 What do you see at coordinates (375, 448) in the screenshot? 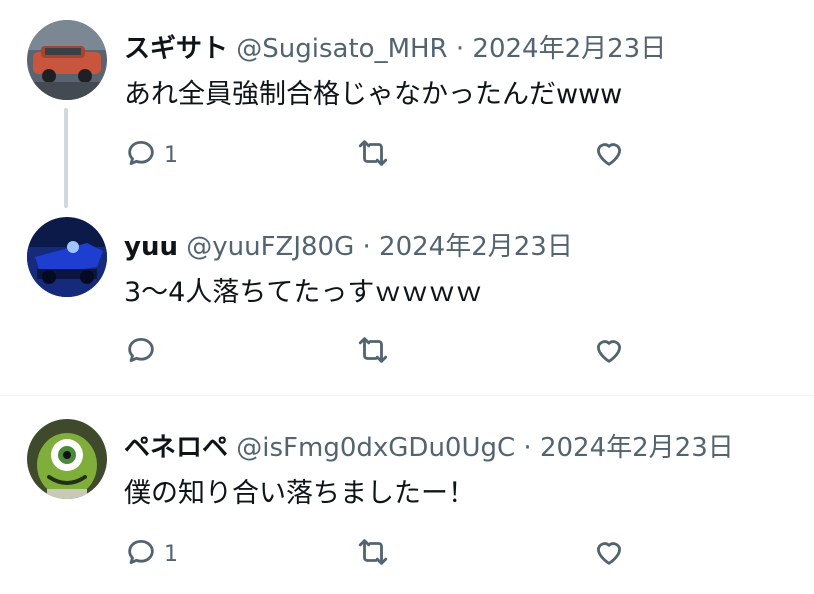
I see `user-handle: @isFmg0dxGDu0UgC` at bounding box center [375, 448].